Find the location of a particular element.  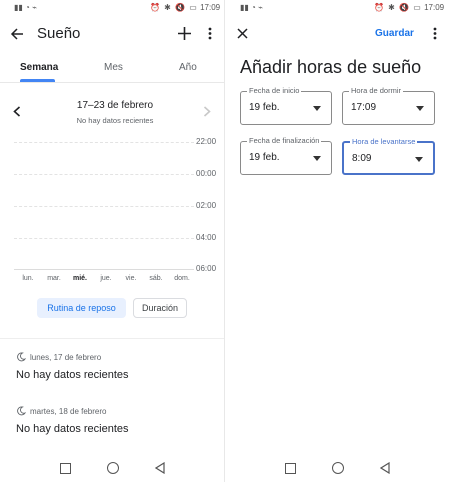

duracion-chip: Duración is located at coordinates (160, 308).